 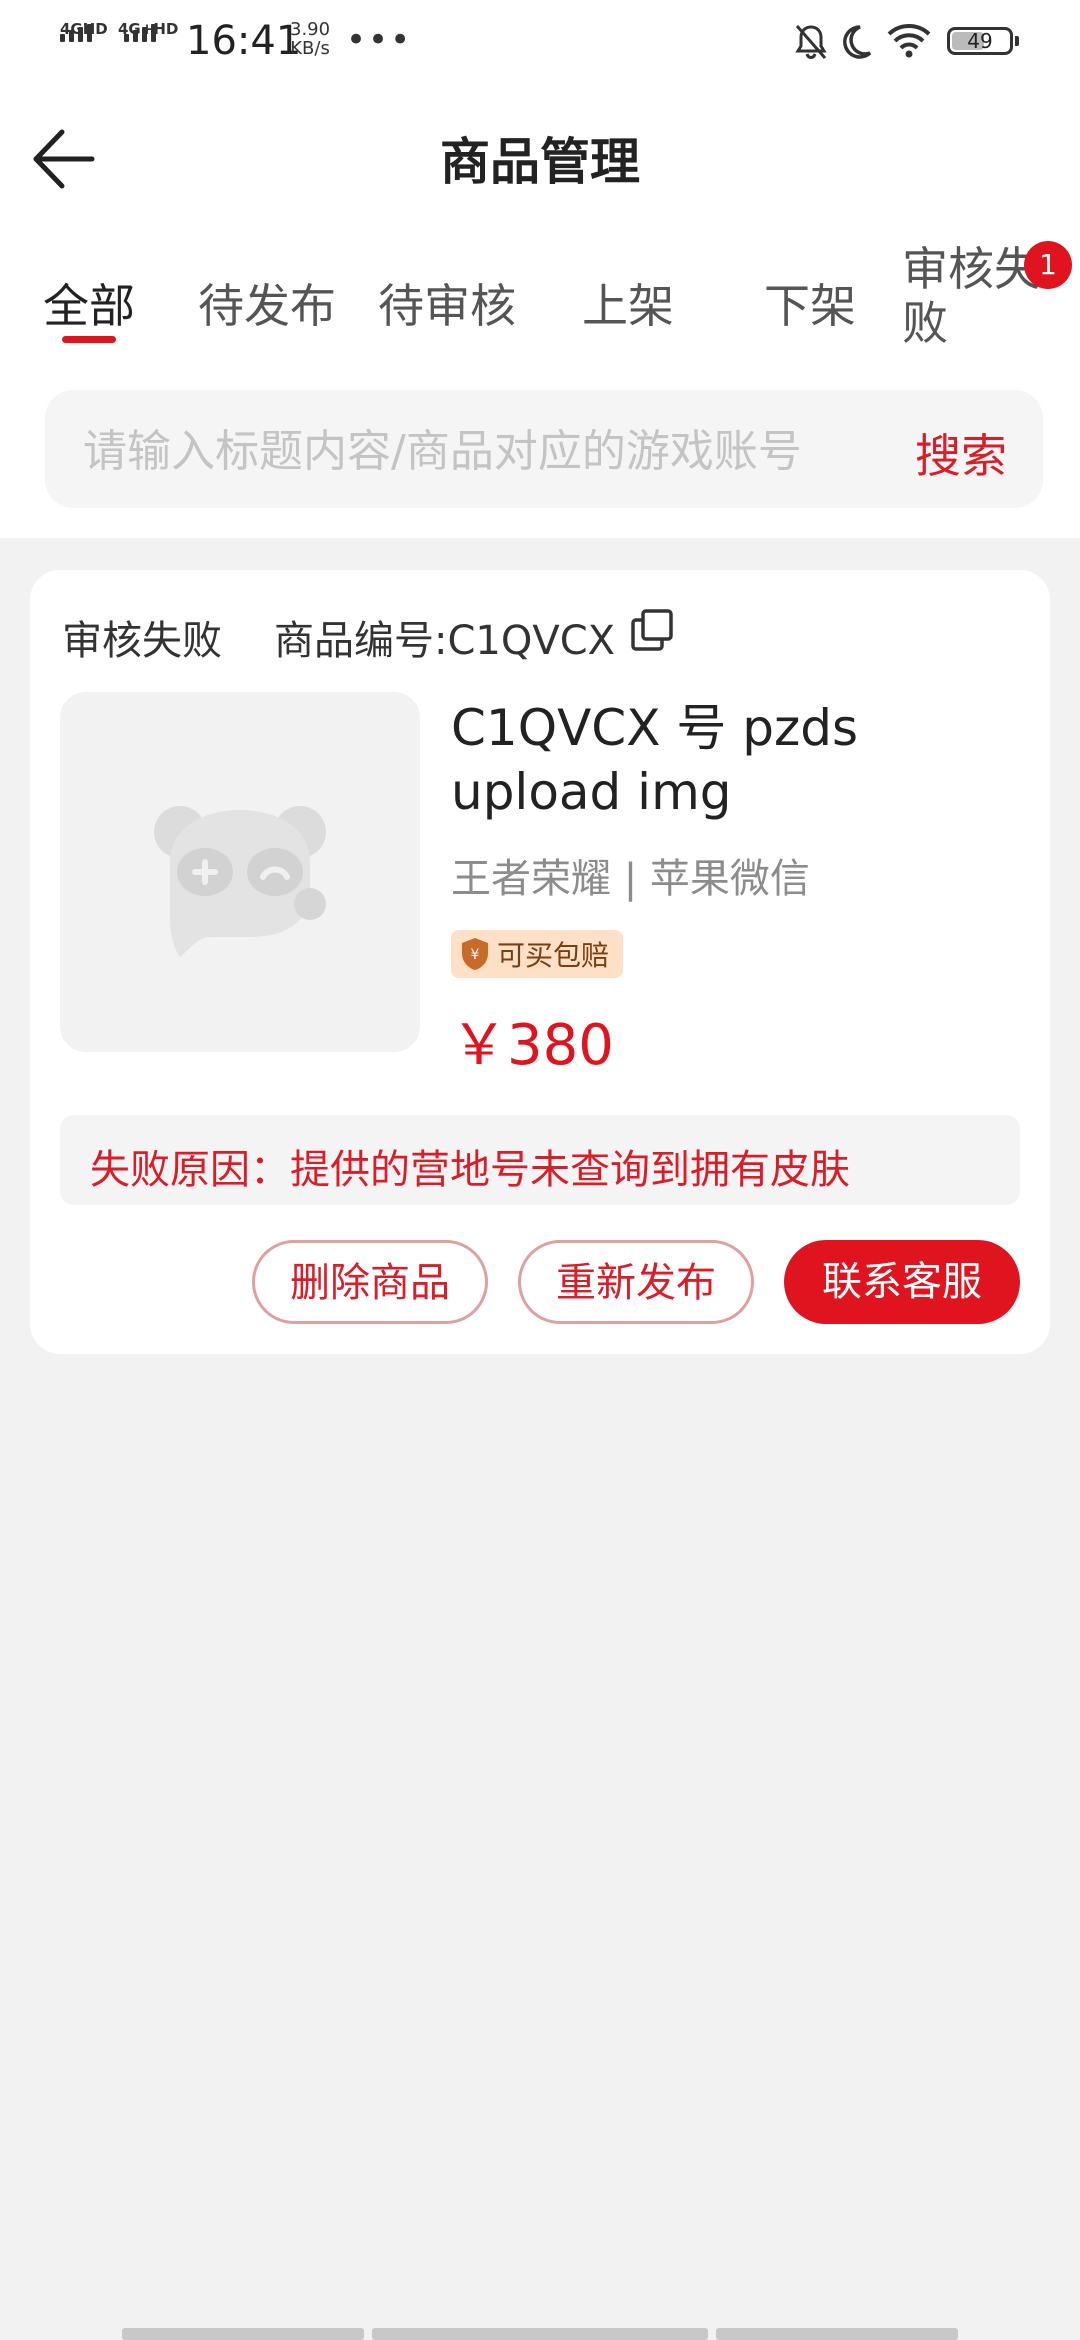 I want to click on delete-product-button: 删除商品, so click(x=370, y=1282).